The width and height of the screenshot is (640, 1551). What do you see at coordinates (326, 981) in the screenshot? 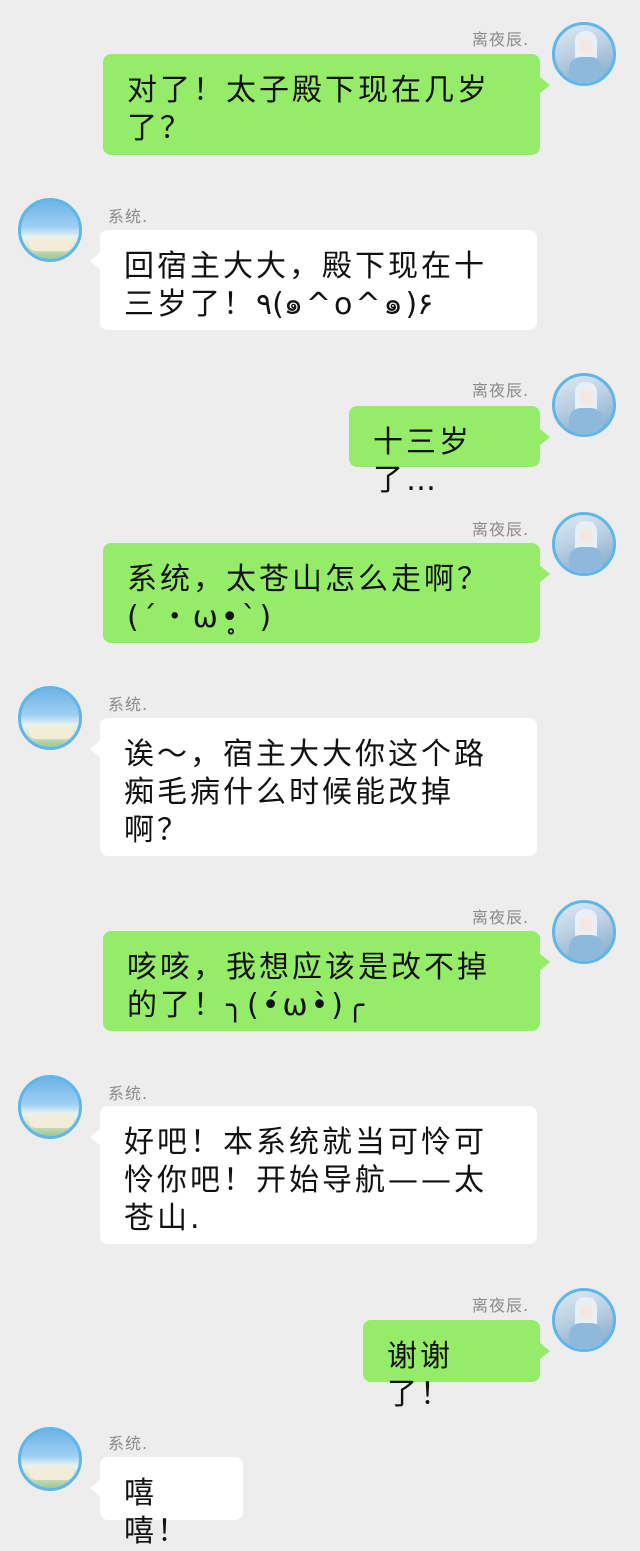
I see `message-bubble: 咳咳，我想应该是改不掉 的了！╮(•́ω•̀)╭` at bounding box center [326, 981].